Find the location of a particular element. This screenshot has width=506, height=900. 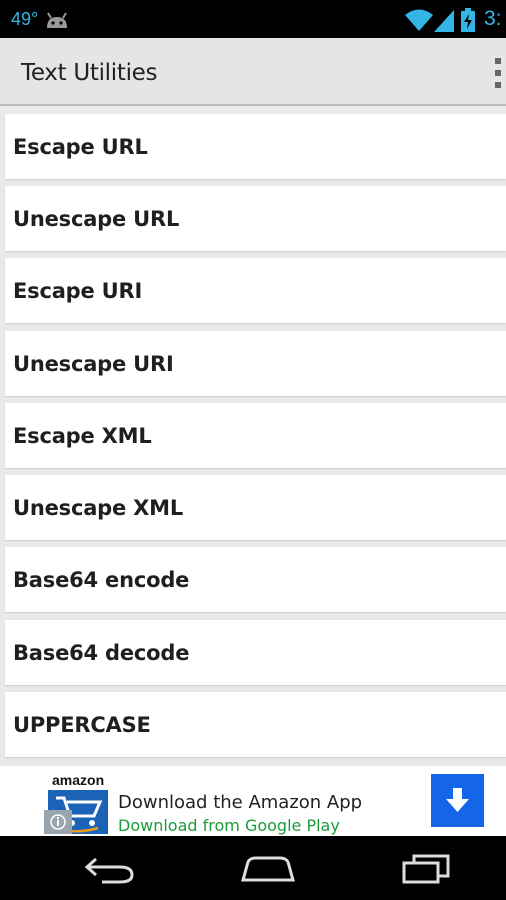

signal-icon is located at coordinates (444, 21).